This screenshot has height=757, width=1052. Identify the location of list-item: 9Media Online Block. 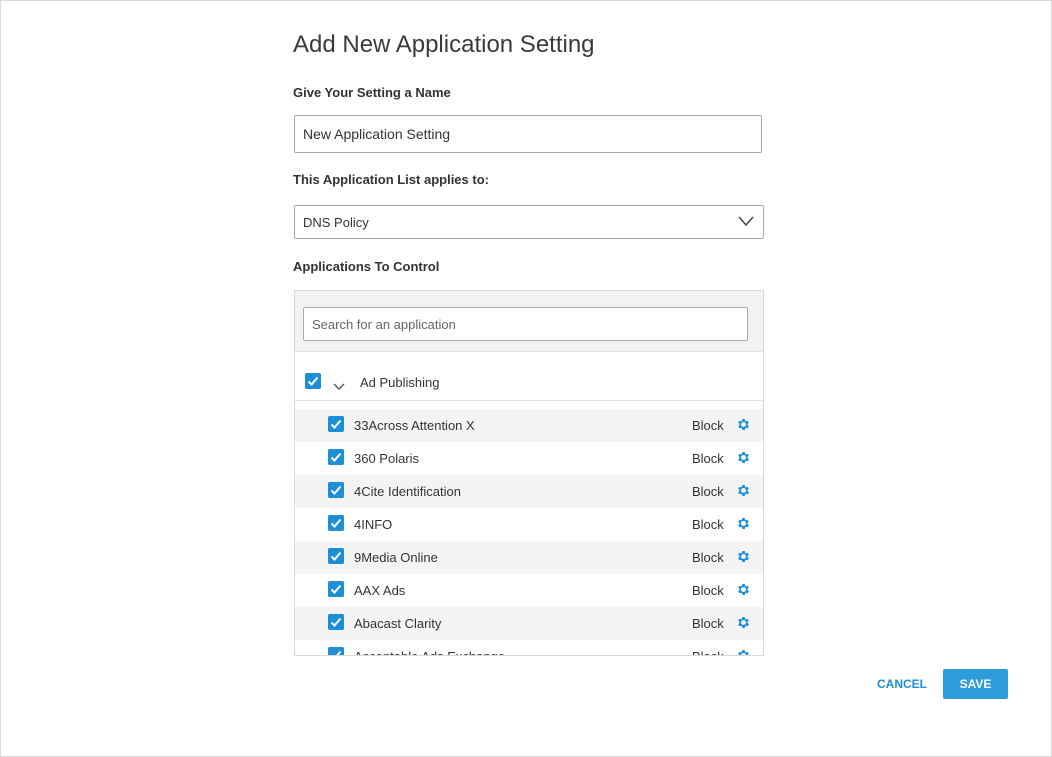
(529, 557).